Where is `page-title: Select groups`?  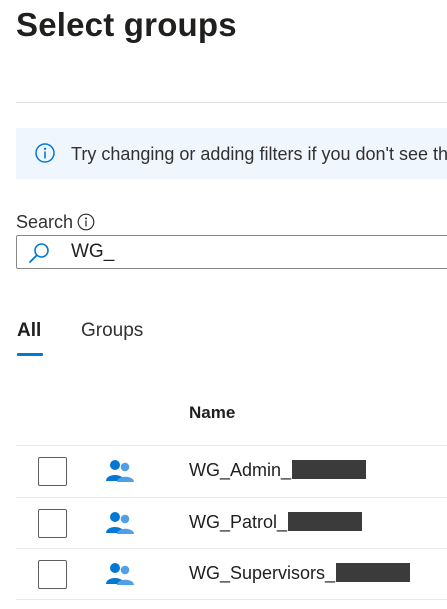
page-title: Select groups is located at coordinates (126, 24).